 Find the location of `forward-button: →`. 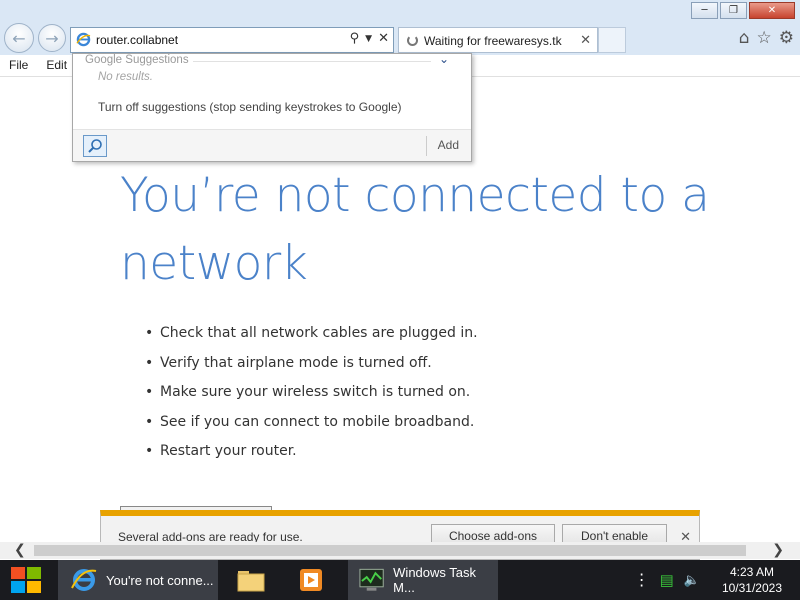

forward-button: → is located at coordinates (52, 38).